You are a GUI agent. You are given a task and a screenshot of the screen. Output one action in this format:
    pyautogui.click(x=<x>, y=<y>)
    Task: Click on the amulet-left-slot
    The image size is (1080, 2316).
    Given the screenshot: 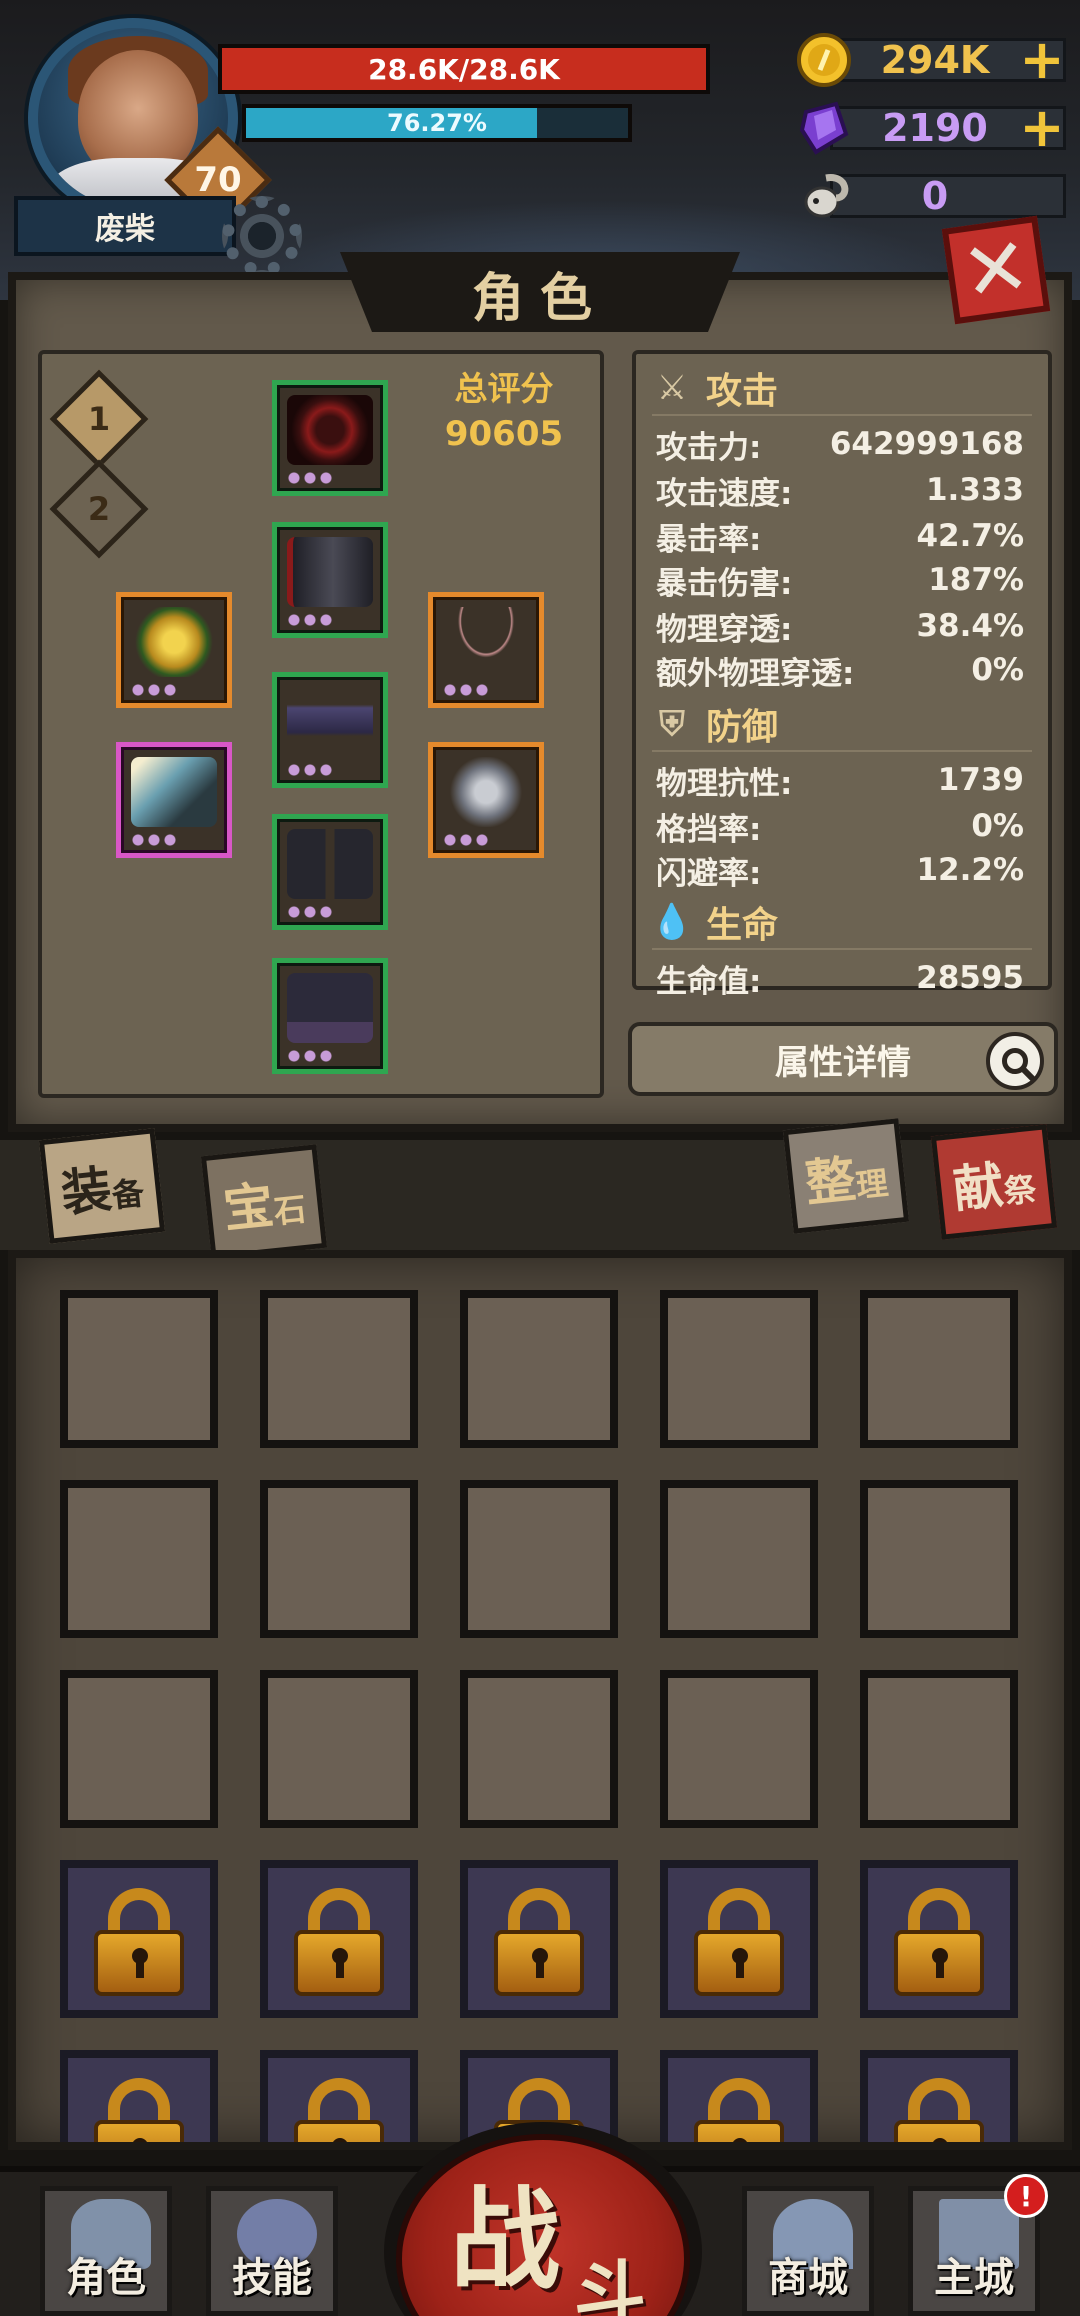 What is the action you would take?
    pyautogui.click(x=174, y=650)
    